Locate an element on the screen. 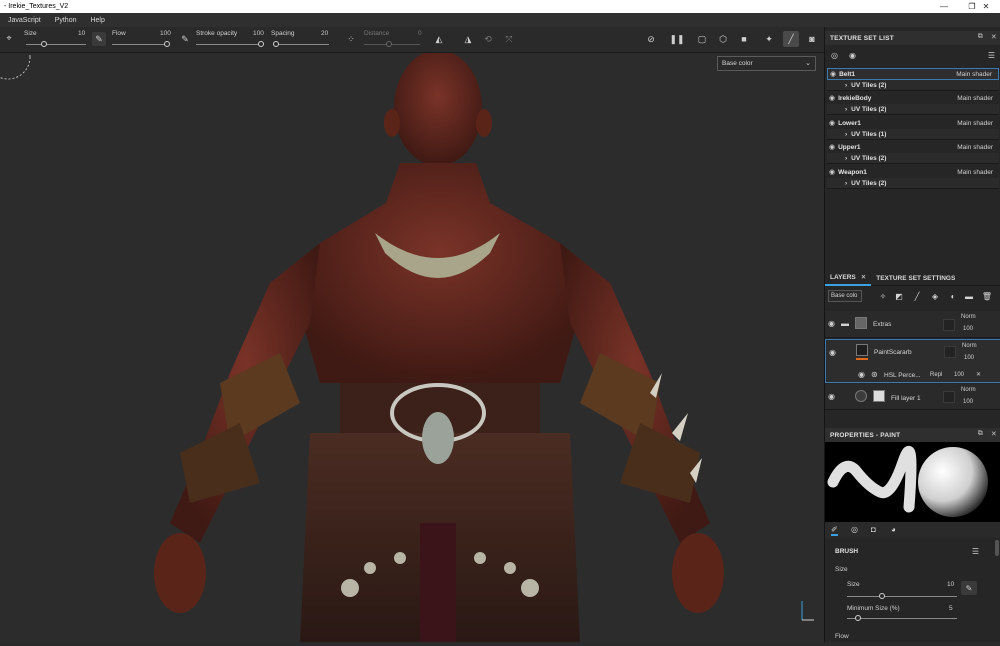 The width and height of the screenshot is (1000, 646). mirror-icon: ◮ is located at coordinates (468, 39).